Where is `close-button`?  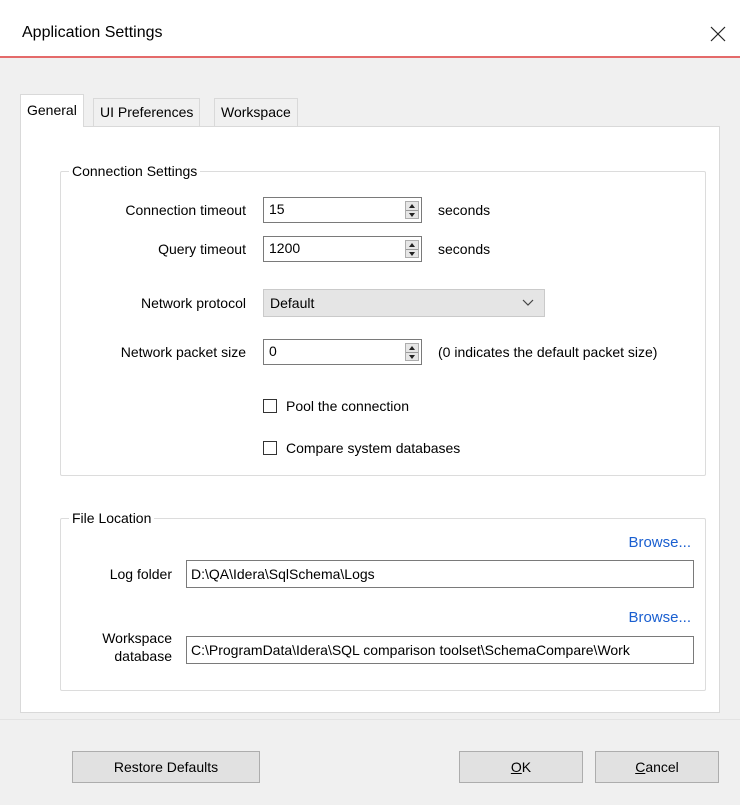 close-button is located at coordinates (718, 34).